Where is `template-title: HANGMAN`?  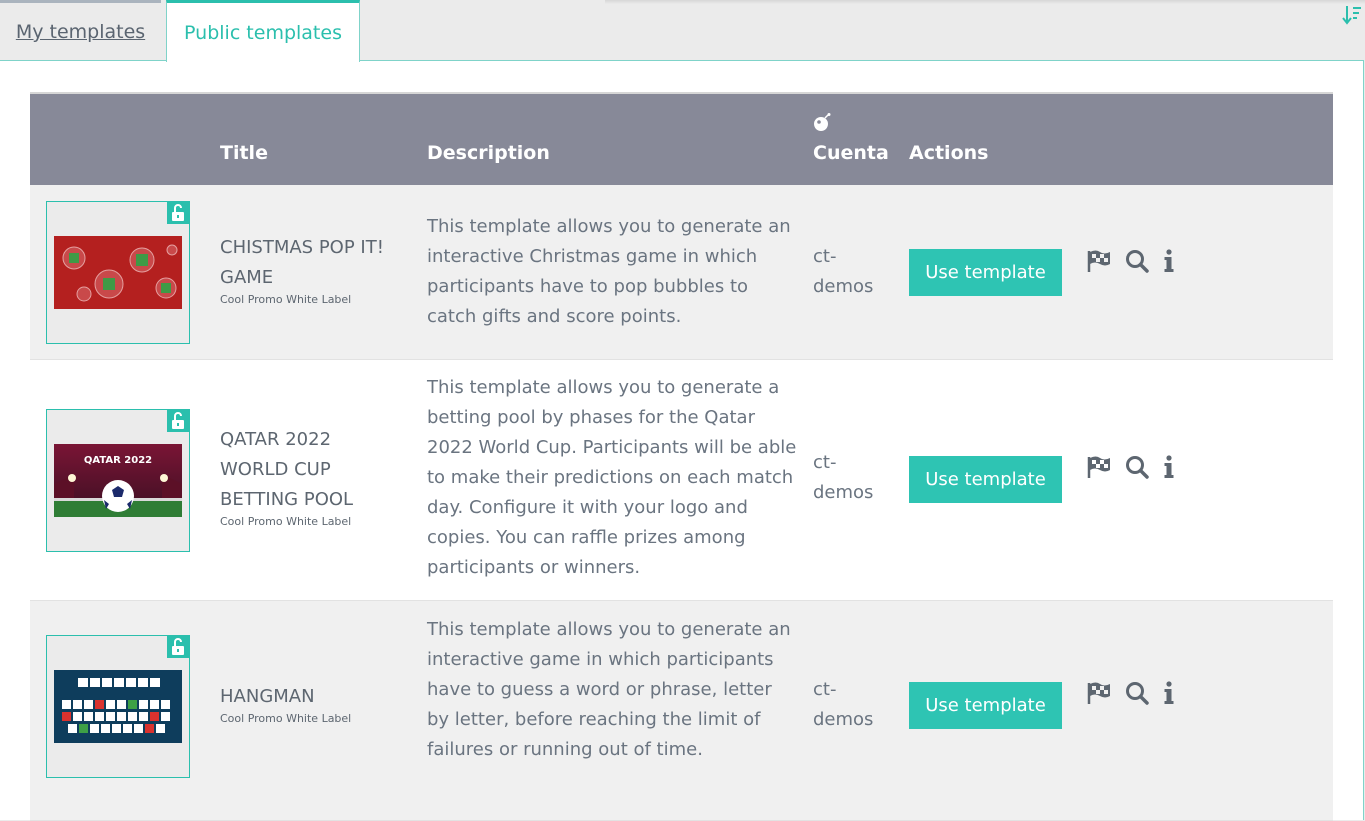 template-title: HANGMAN is located at coordinates (315, 697).